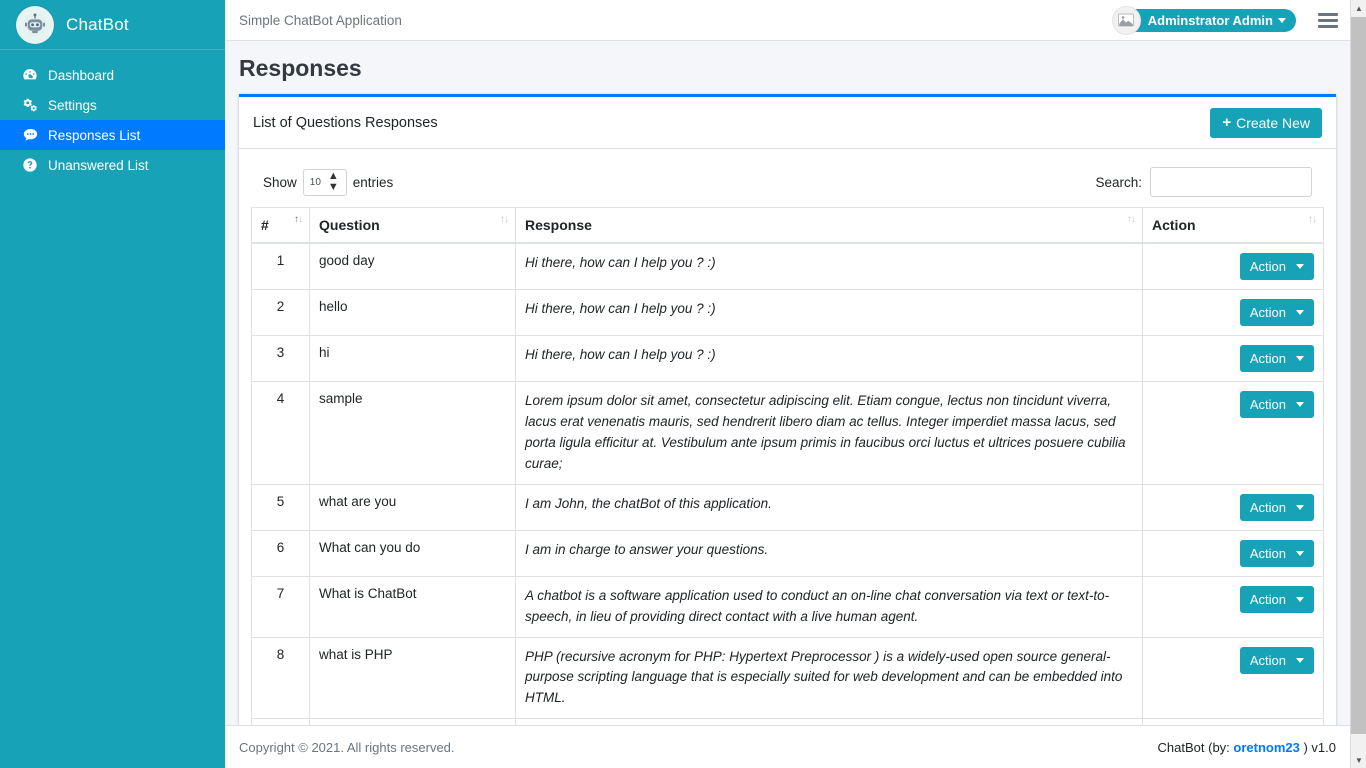  What do you see at coordinates (280, 225) in the screenshot?
I see `column-header-num: # ↑↓` at bounding box center [280, 225].